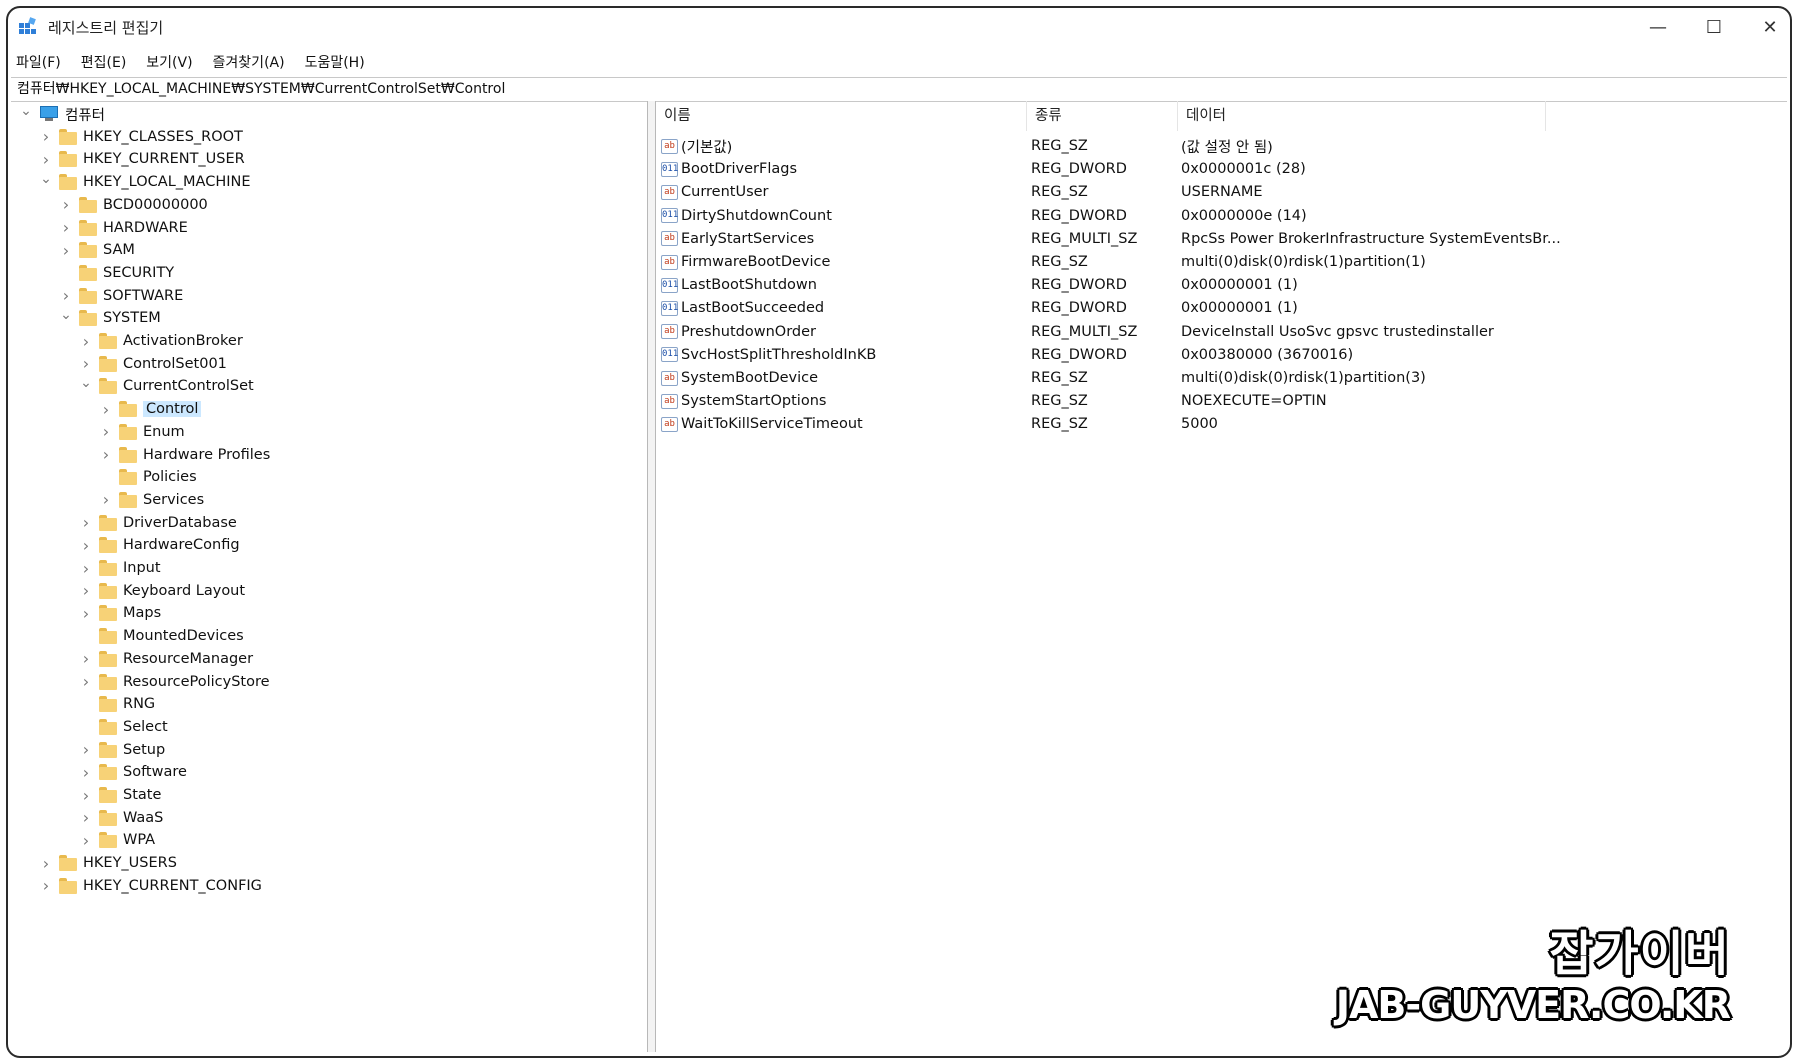  Describe the element at coordinates (120, 568) in the screenshot. I see `tree-item: › Input` at that location.